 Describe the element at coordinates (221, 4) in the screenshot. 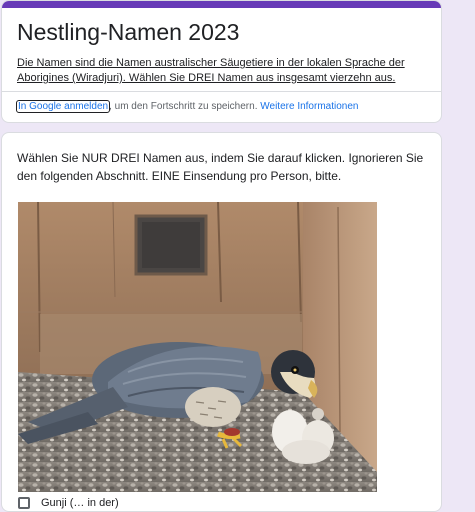

I see `header-accent-bar` at that location.